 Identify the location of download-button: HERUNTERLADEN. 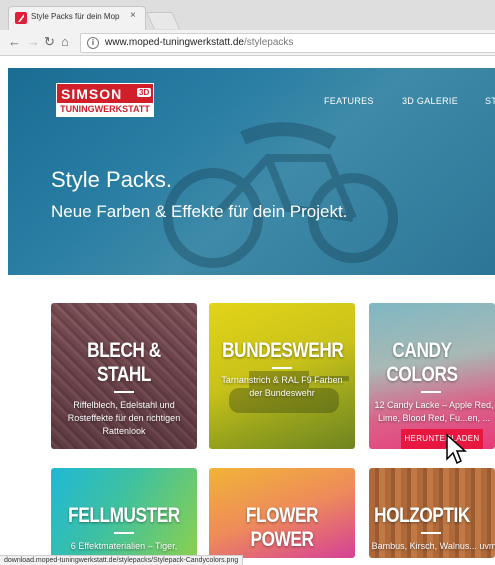
(442, 439).